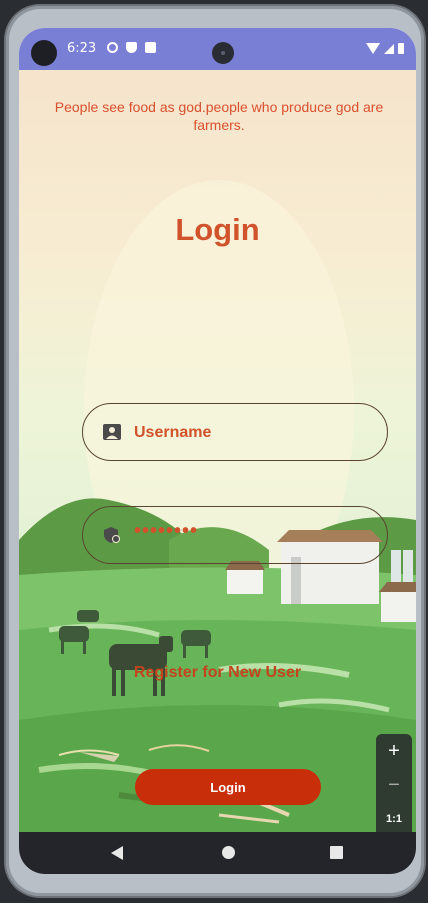 The image size is (428, 903). What do you see at coordinates (401, 48) in the screenshot?
I see `battery-icon` at bounding box center [401, 48].